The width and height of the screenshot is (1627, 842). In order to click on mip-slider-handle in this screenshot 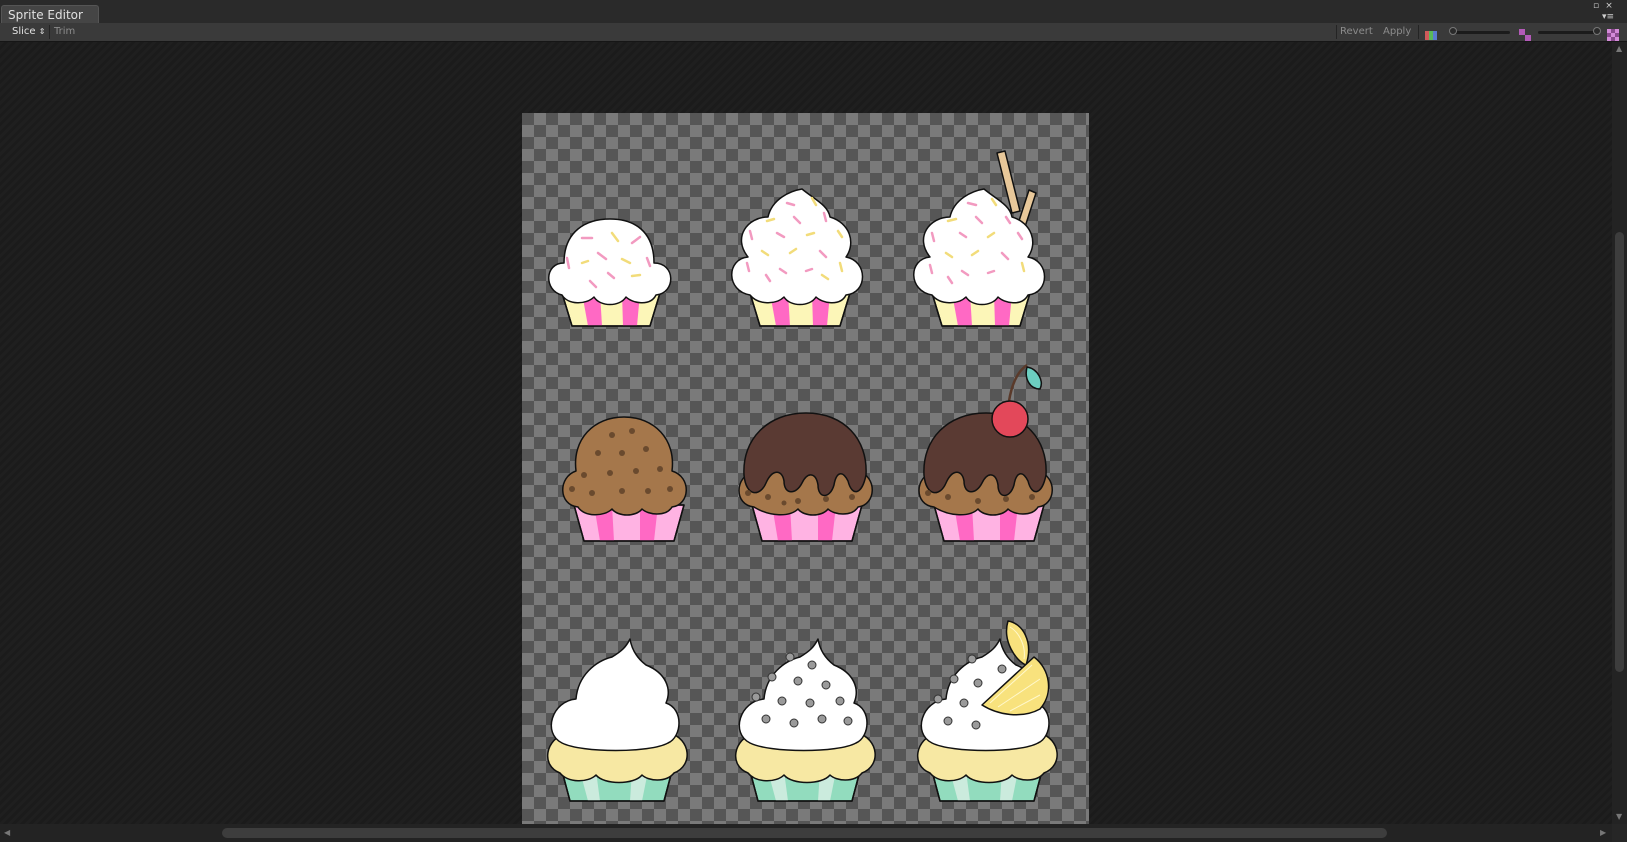, I will do `click(1597, 31)`.